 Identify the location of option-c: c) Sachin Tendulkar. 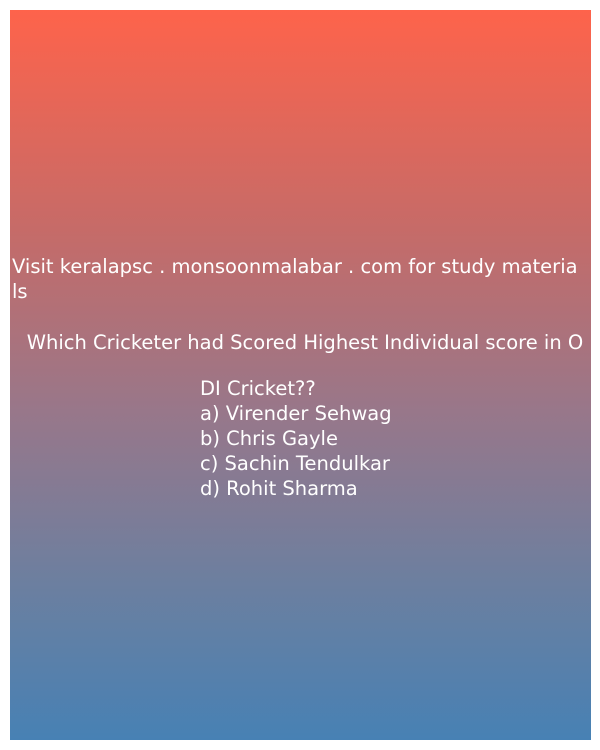
(295, 463).